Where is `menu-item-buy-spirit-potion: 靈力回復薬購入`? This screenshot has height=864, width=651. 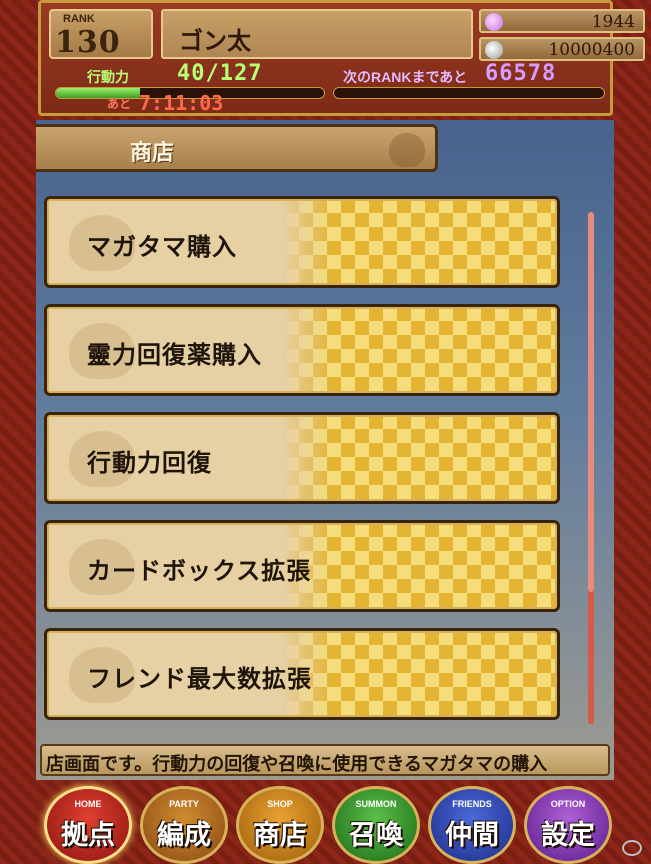 menu-item-buy-spirit-potion: 靈力回復薬購入 is located at coordinates (302, 350).